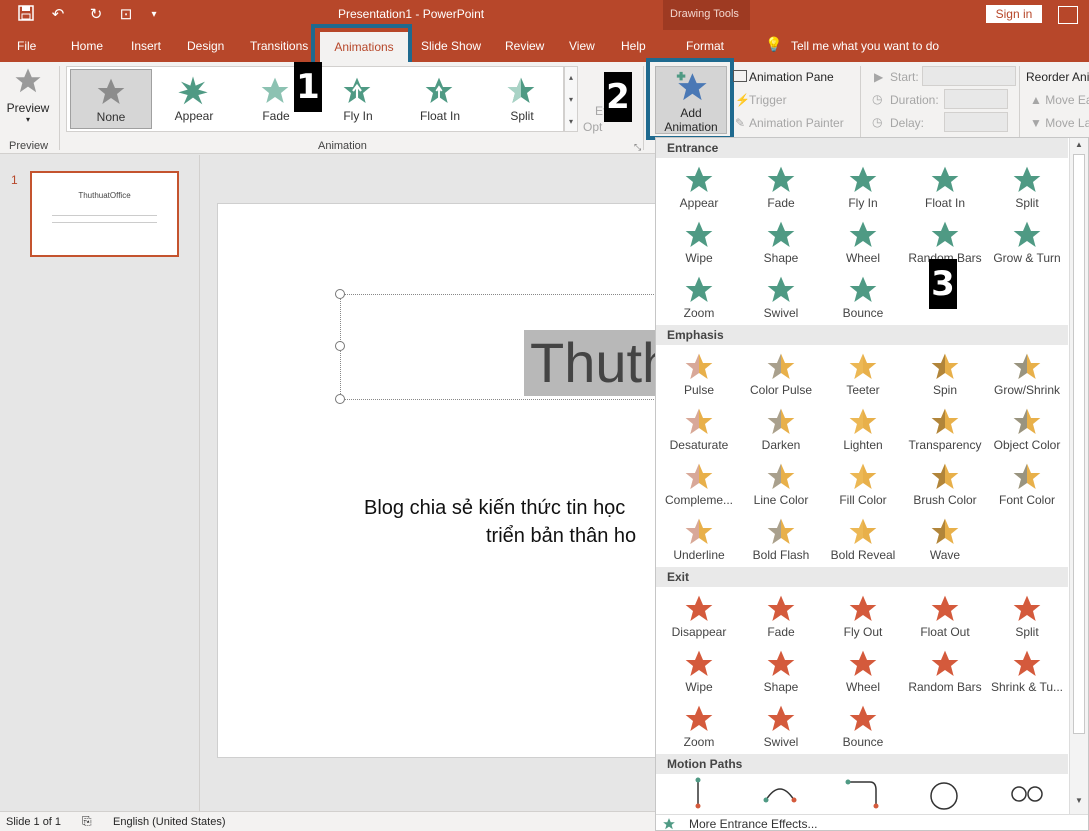 Image resolution: width=1089 pixels, height=831 pixels. I want to click on animation-entrance-bounce: Bounce, so click(863, 297).